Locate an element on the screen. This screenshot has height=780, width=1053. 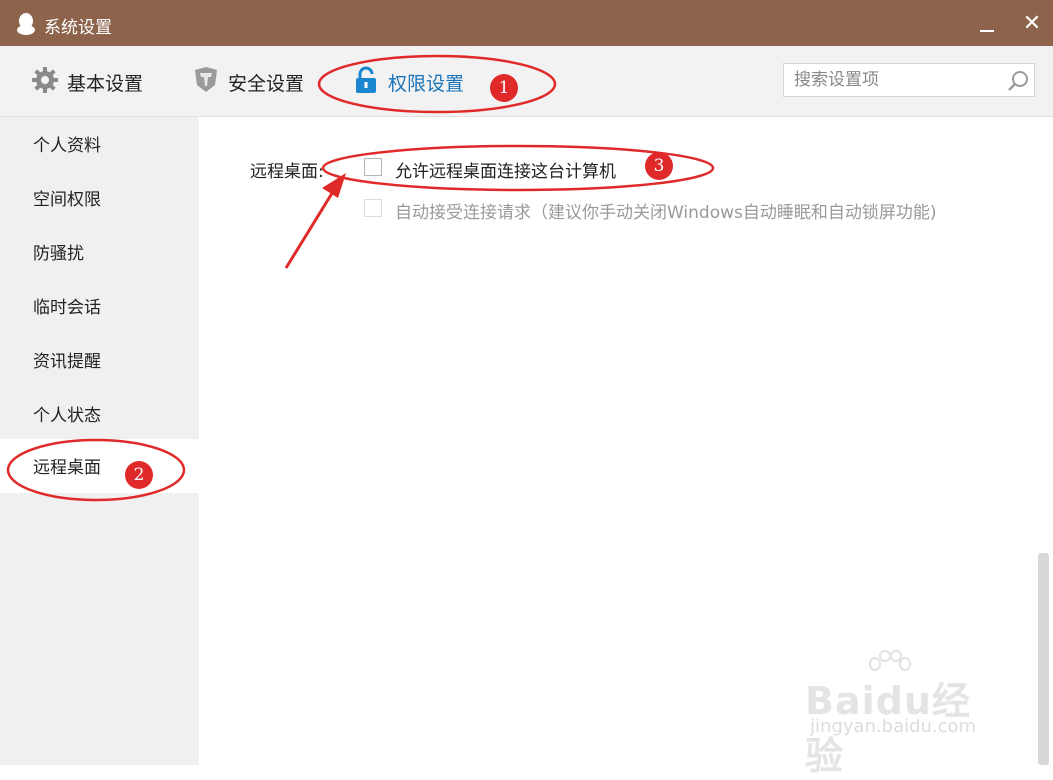
allow-remote-label: 允许远程桌面连接这台计算机 is located at coordinates (505, 169).